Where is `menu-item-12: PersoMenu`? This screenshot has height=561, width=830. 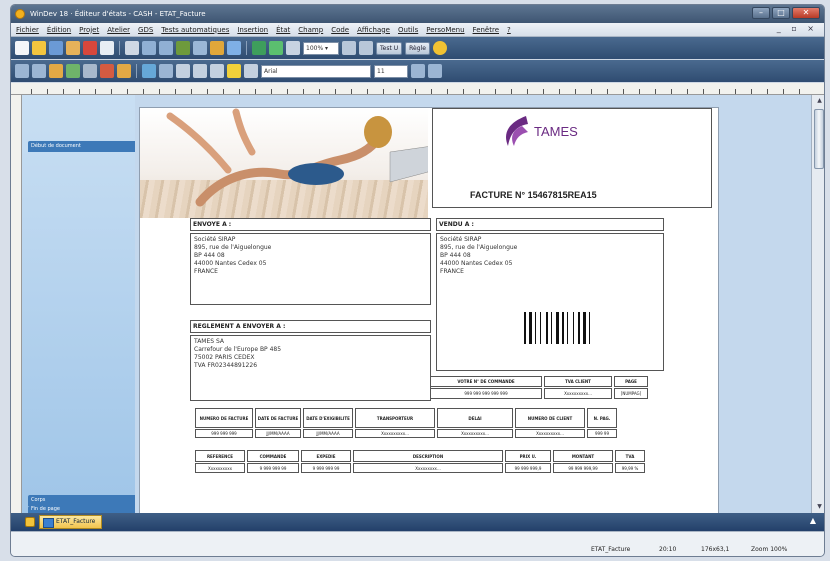 menu-item-12: PersoMenu is located at coordinates (445, 30).